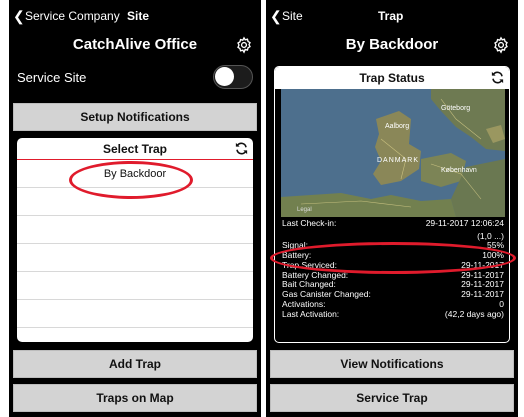  I want to click on map-legal-link: Legal, so click(304, 210).